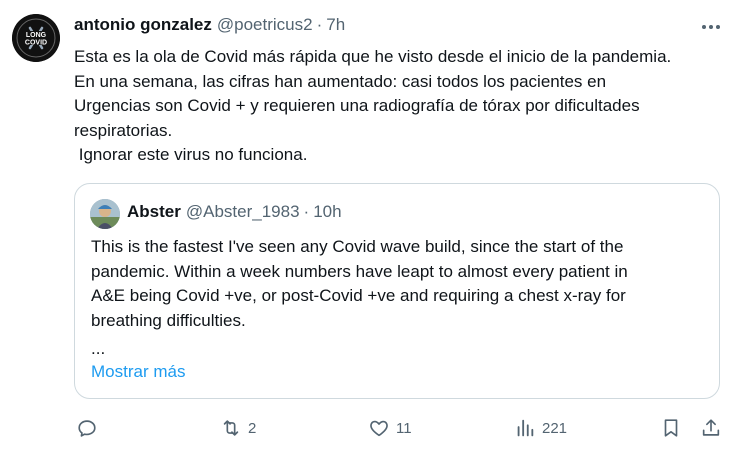  Describe the element at coordinates (540, 428) in the screenshot. I see `views-button: 221` at that location.